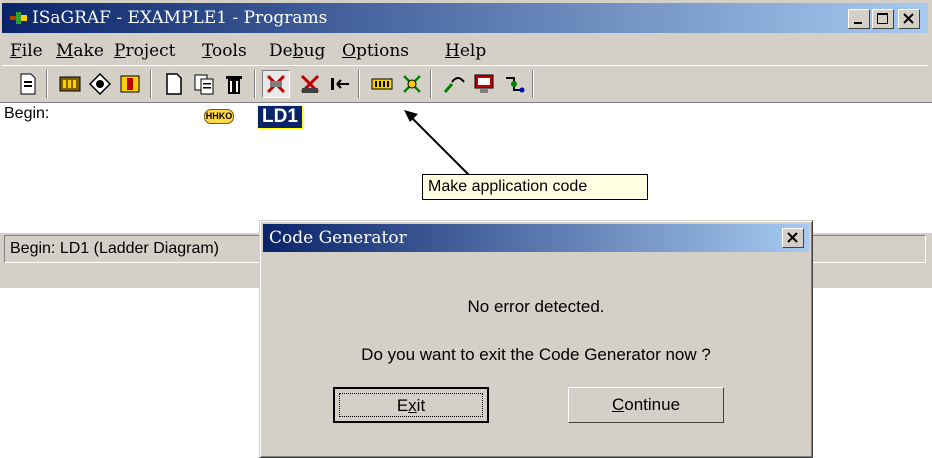 The image size is (932, 458). What do you see at coordinates (19, 18) in the screenshot?
I see `isagraf-app-icon` at bounding box center [19, 18].